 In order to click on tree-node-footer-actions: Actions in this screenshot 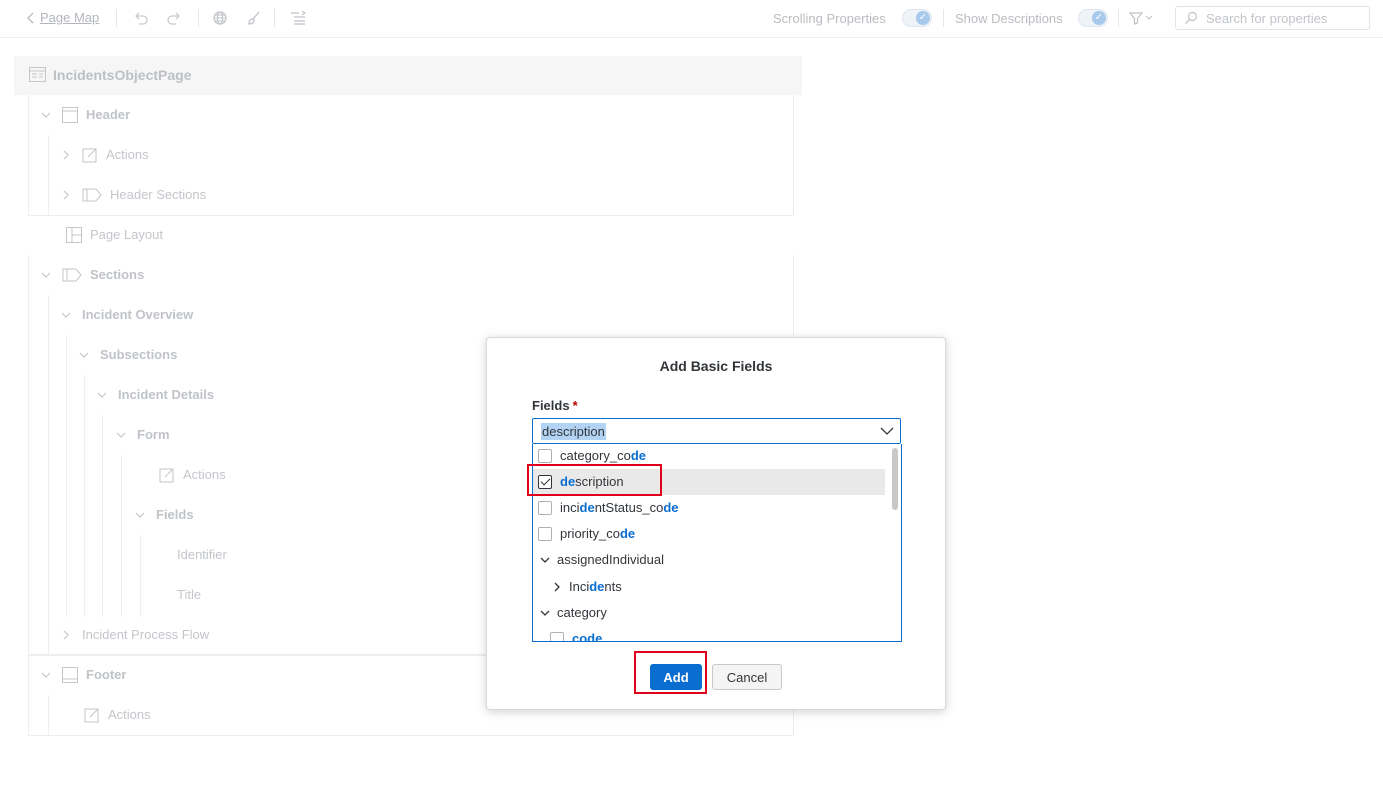, I will do `click(117, 715)`.